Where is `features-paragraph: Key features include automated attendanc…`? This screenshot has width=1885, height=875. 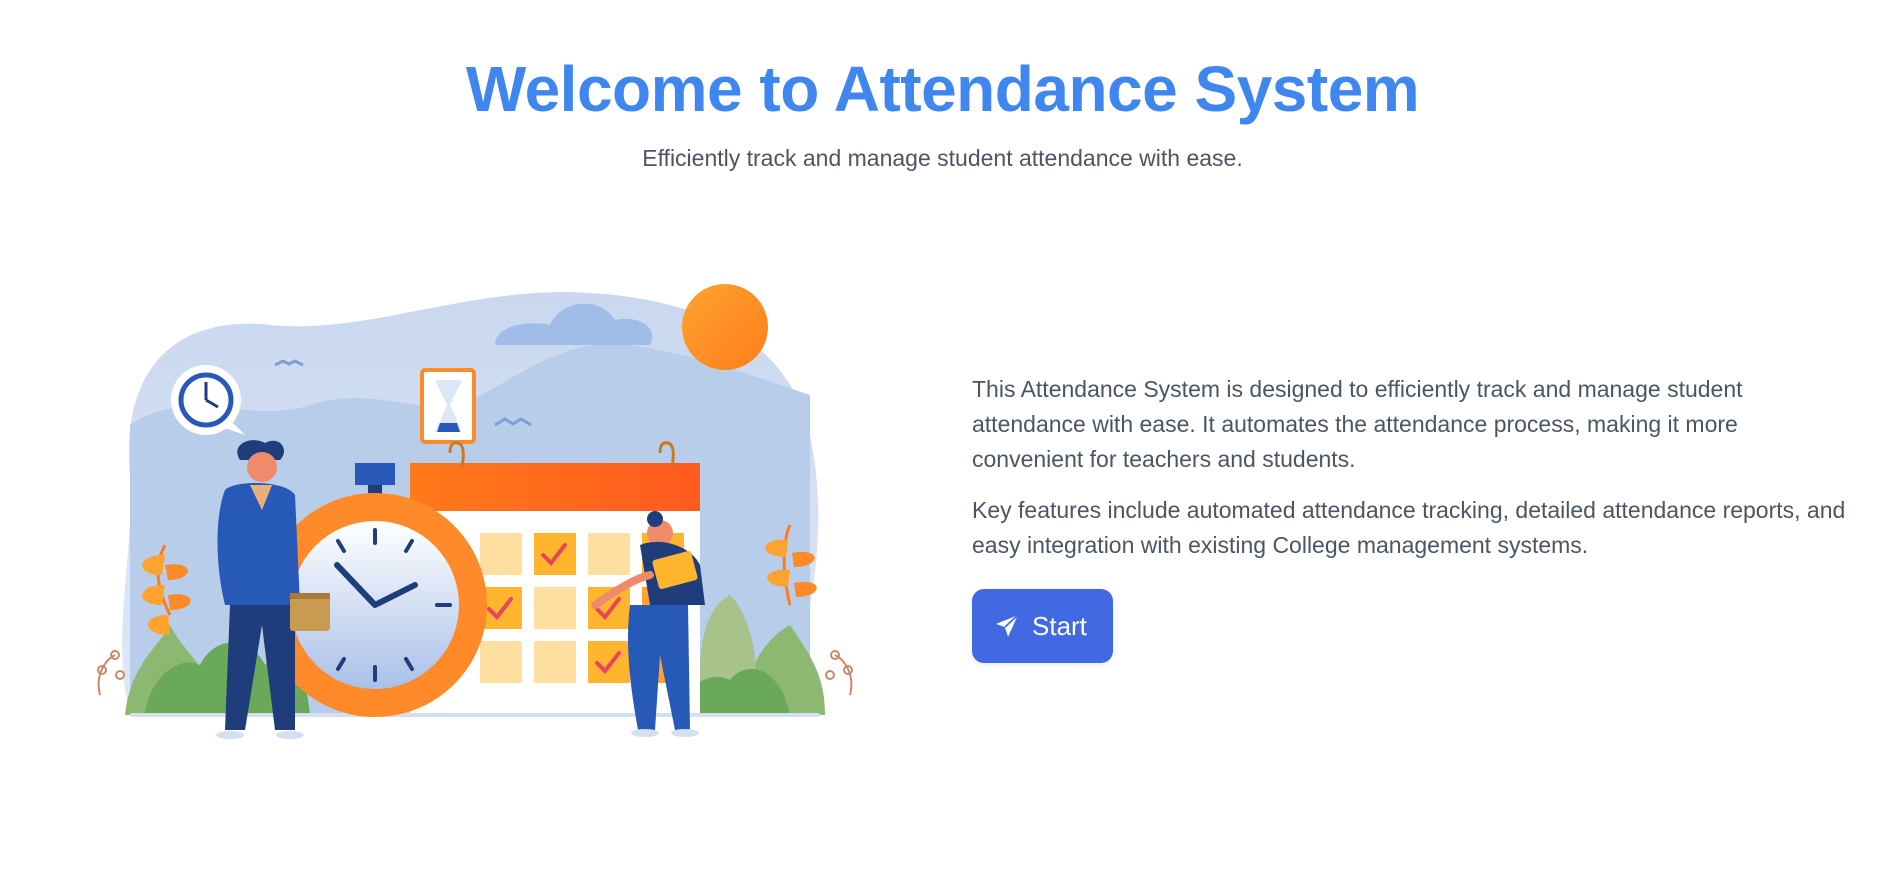 features-paragraph: Key features include automated attendanc… is located at coordinates (1409, 527).